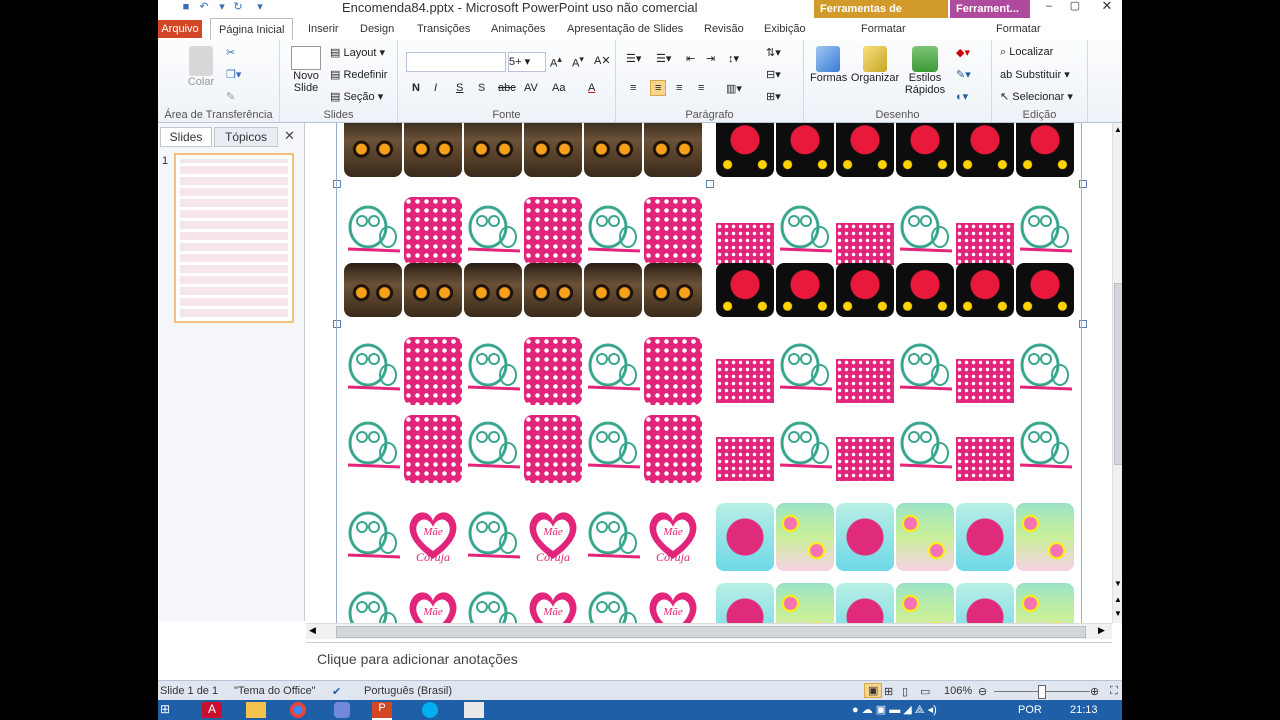  What do you see at coordinates (1084, 710) in the screenshot?
I see `clock: 21:13` at bounding box center [1084, 710].